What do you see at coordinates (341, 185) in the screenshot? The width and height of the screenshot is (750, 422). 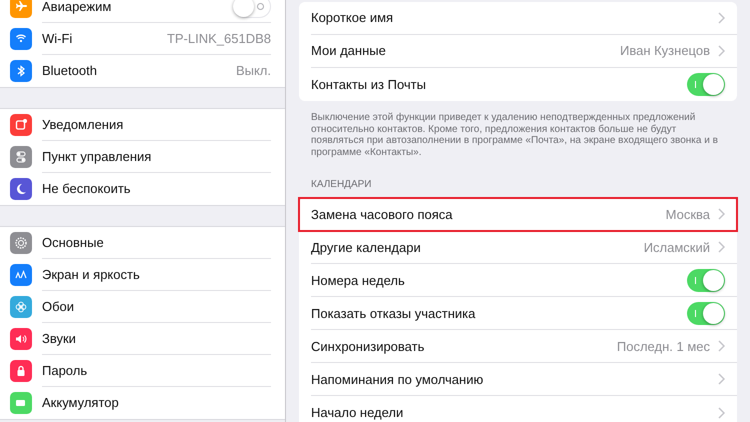 I see `section-header: КАЛЕНДАРИ` at bounding box center [341, 185].